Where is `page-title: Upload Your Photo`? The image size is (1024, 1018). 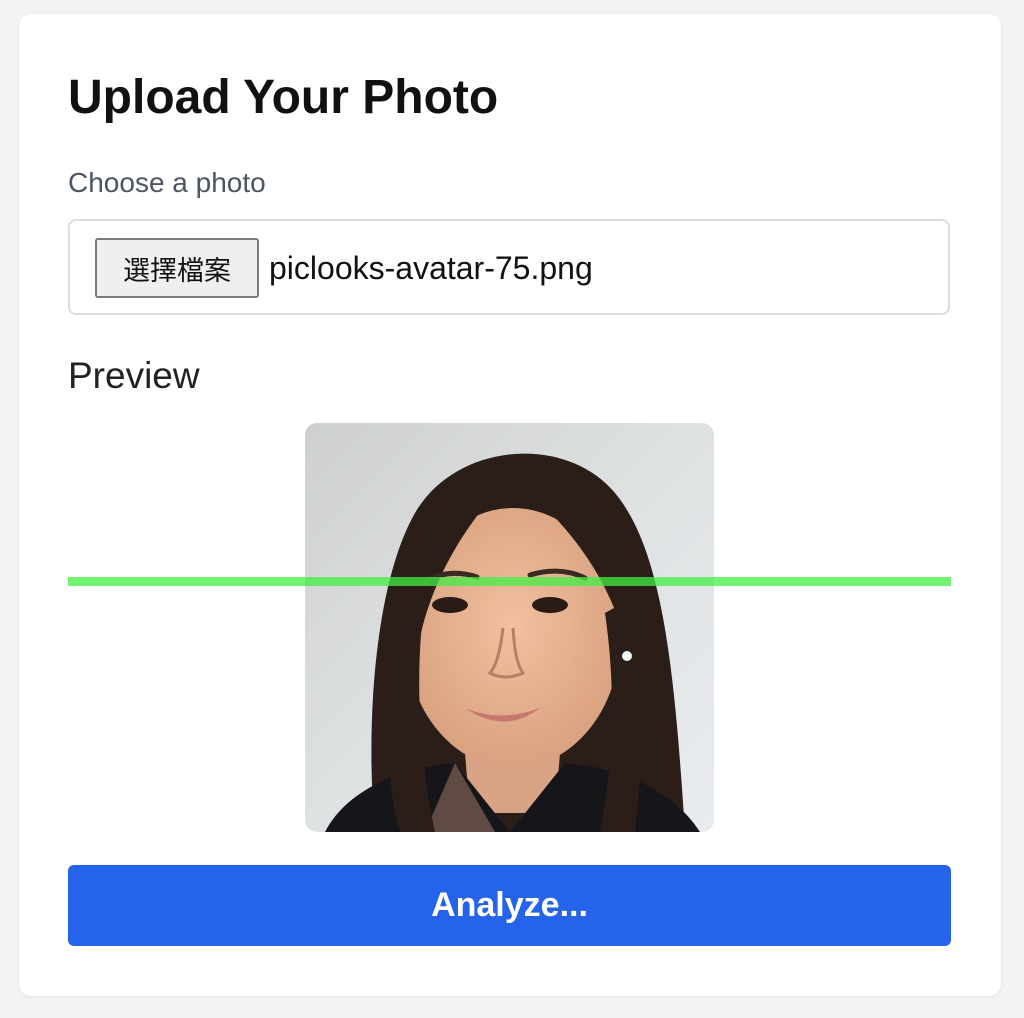 page-title: Upload Your Photo is located at coordinates (283, 97).